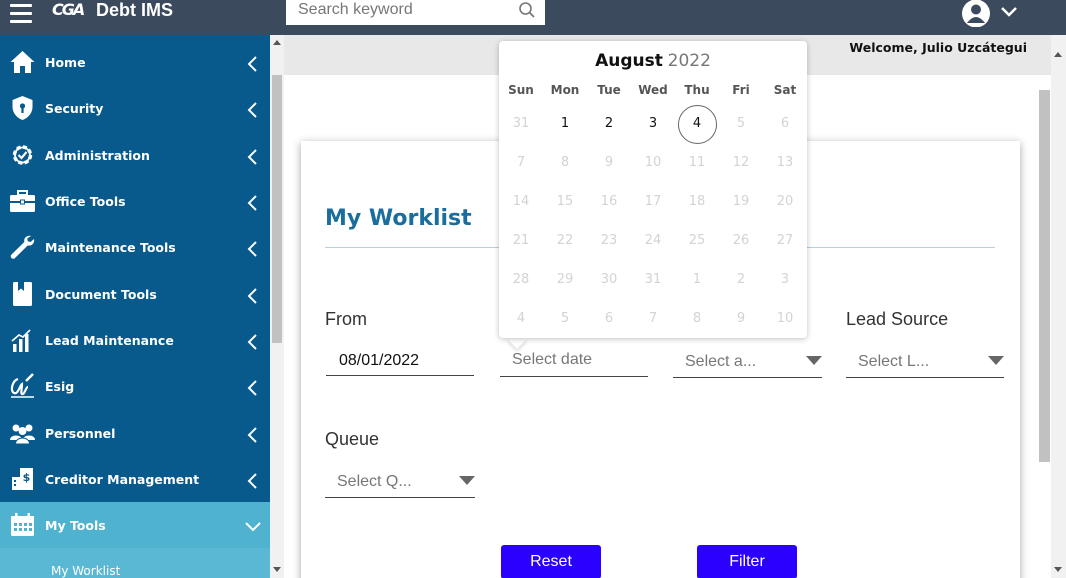  Describe the element at coordinates (565, 240) in the screenshot. I see `datepicker-day: 22` at that location.